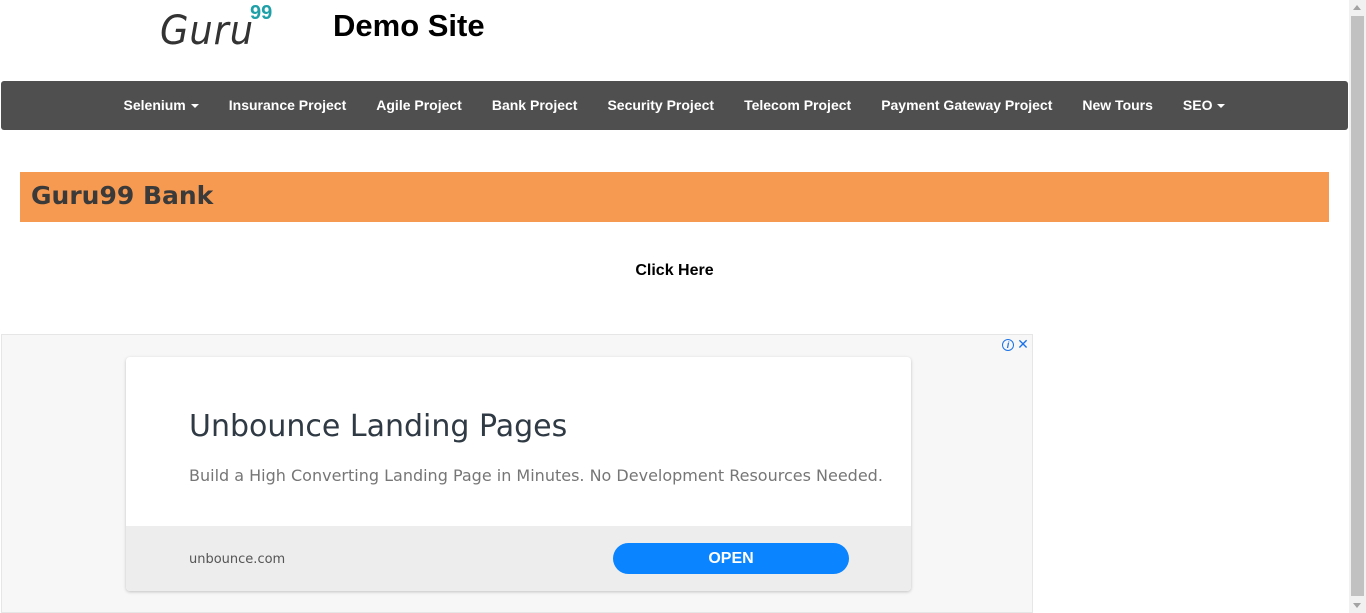  I want to click on ad-controls: i ✕, so click(1016, 344).